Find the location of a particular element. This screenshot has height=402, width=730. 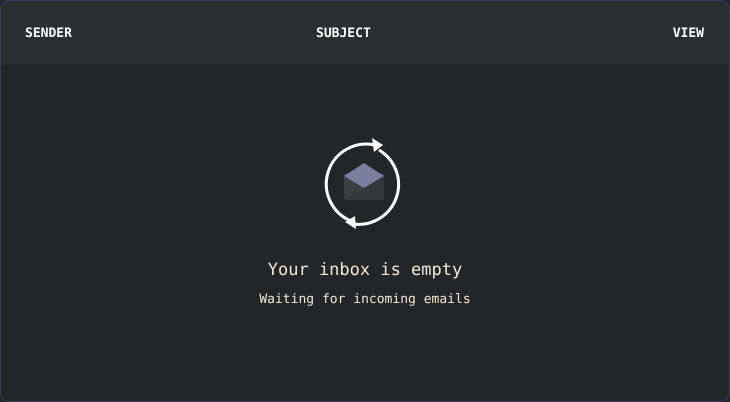

column-header: VIEW is located at coordinates (688, 33).